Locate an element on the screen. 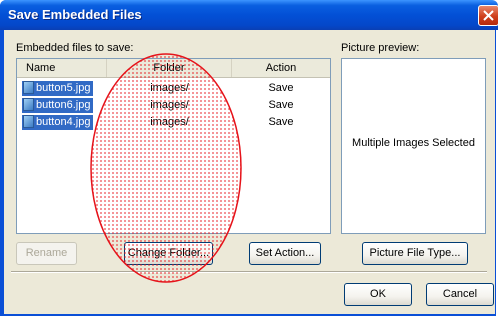  file-name-cell: button6.jpg is located at coordinates (58, 105).